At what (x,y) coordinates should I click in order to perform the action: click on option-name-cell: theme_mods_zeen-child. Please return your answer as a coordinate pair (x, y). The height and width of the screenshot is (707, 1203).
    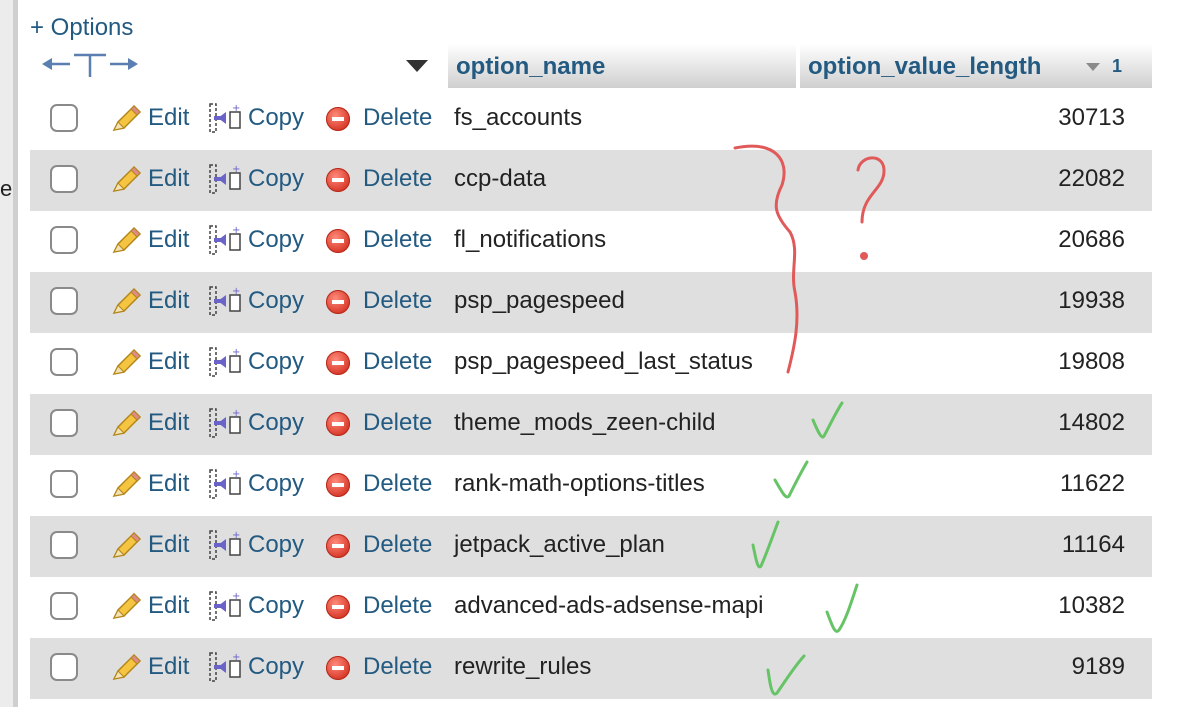
    Looking at the image, I should click on (584, 423).